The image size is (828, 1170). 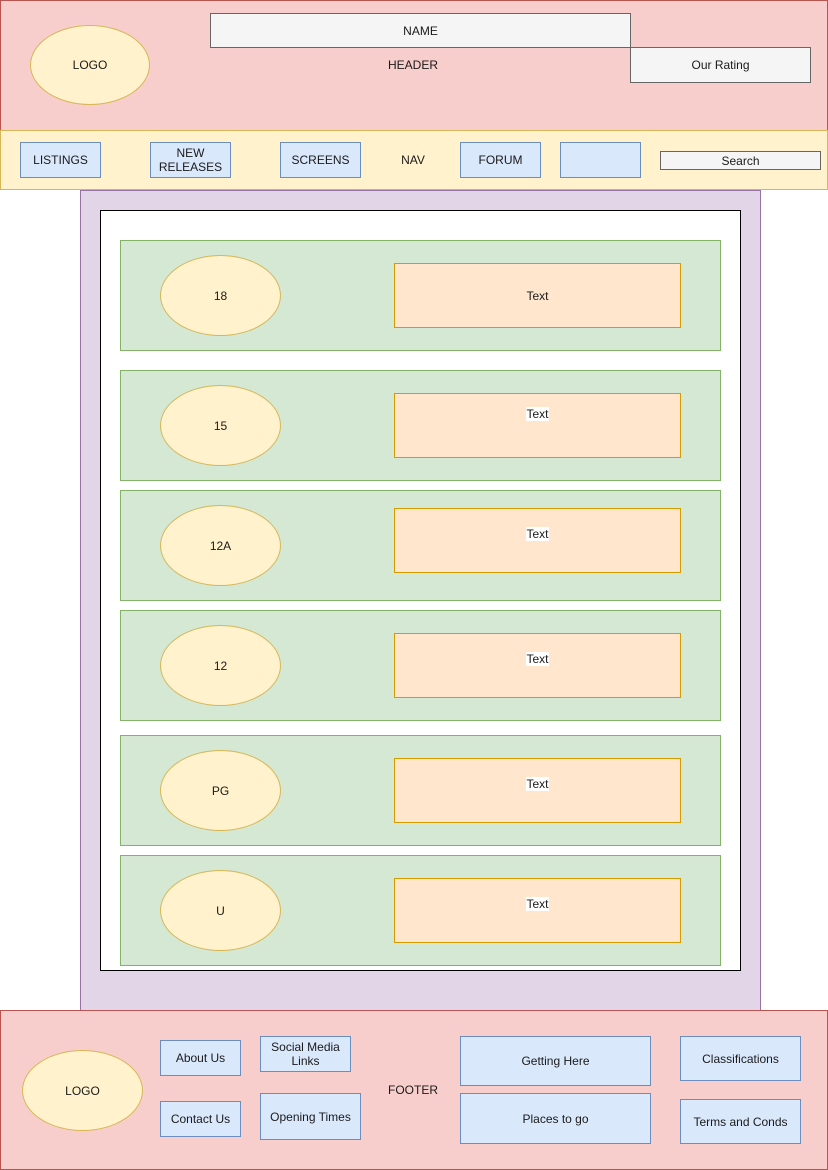 I want to click on footer-logo: LOGO, so click(x=82, y=1090).